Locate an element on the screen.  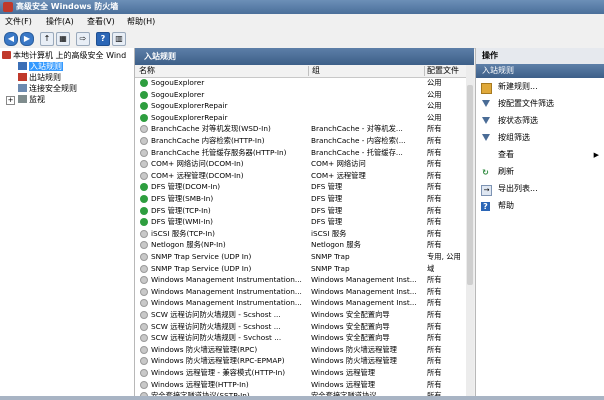
forward-icon: ▶ is located at coordinates (27, 39).